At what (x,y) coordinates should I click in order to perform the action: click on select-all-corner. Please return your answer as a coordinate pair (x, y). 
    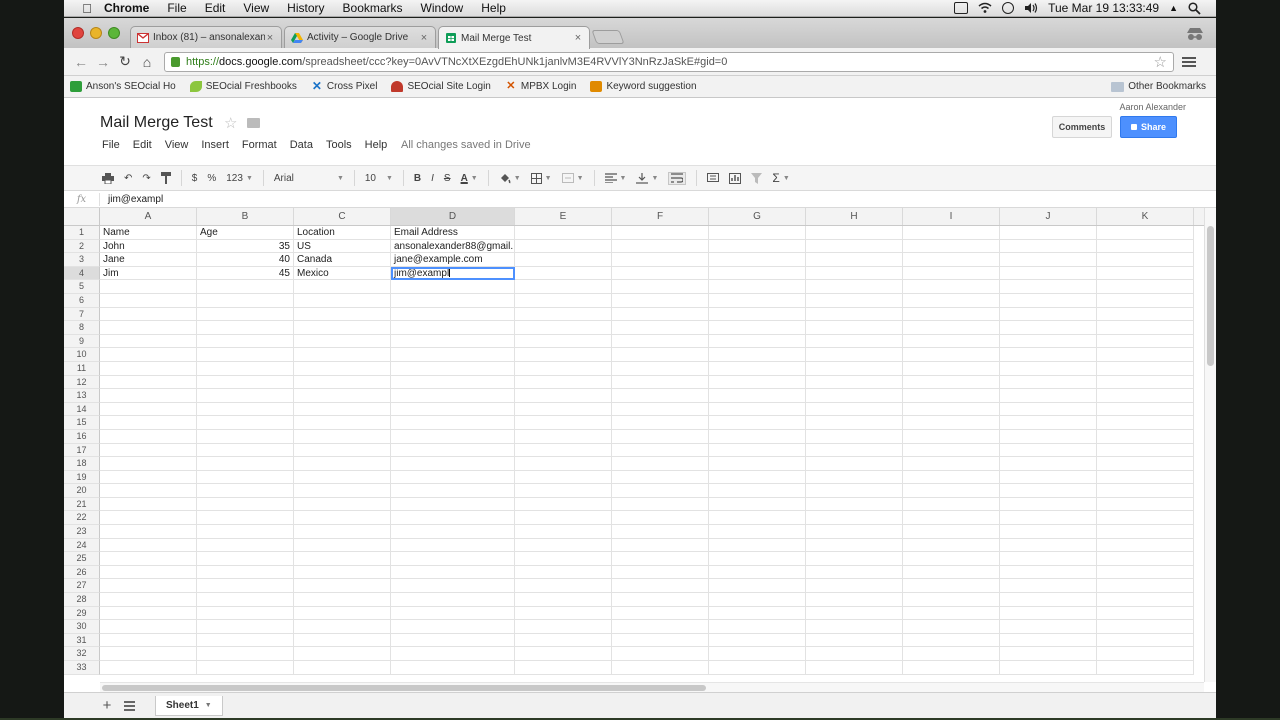
    Looking at the image, I should click on (82, 216).